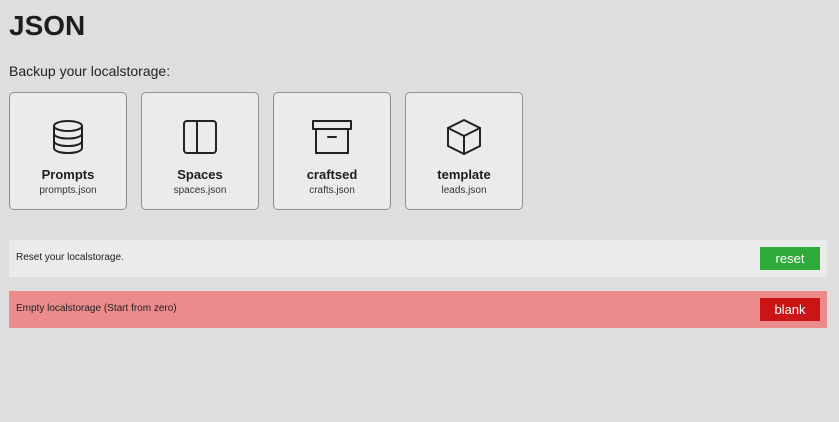 This screenshot has width=839, height=422. I want to click on backup-card-title: Spaces, so click(200, 174).